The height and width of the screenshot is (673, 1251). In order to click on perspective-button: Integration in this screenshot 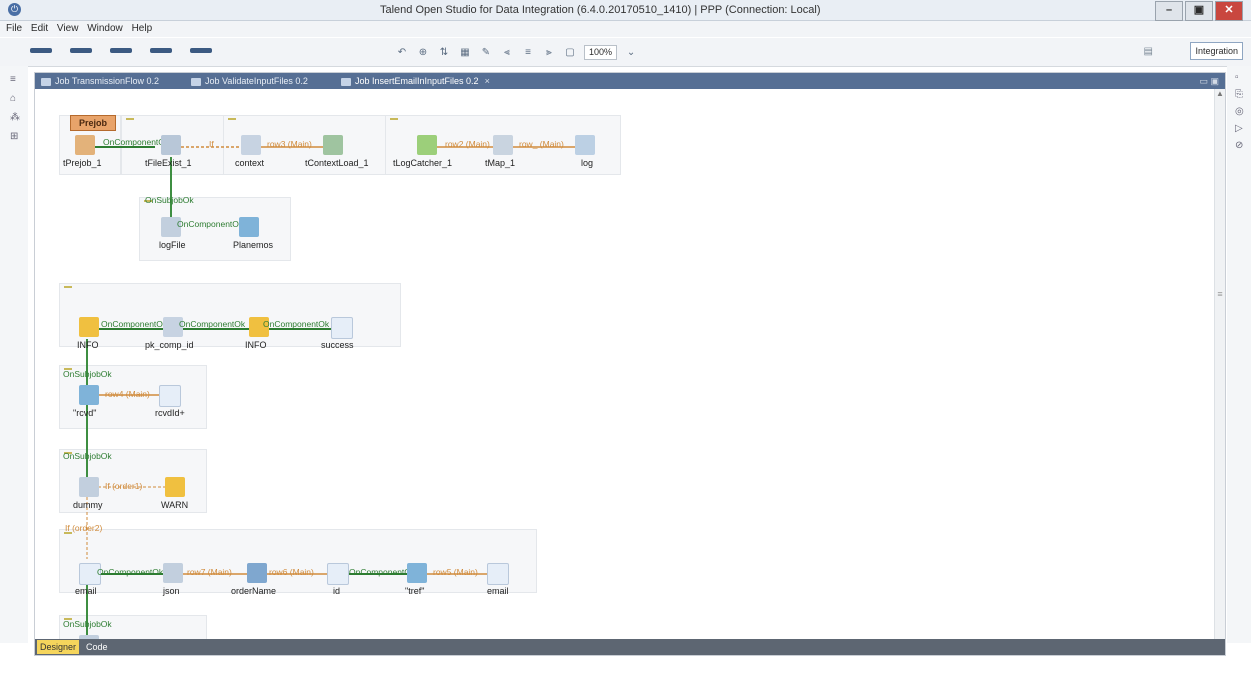, I will do `click(1216, 51)`.